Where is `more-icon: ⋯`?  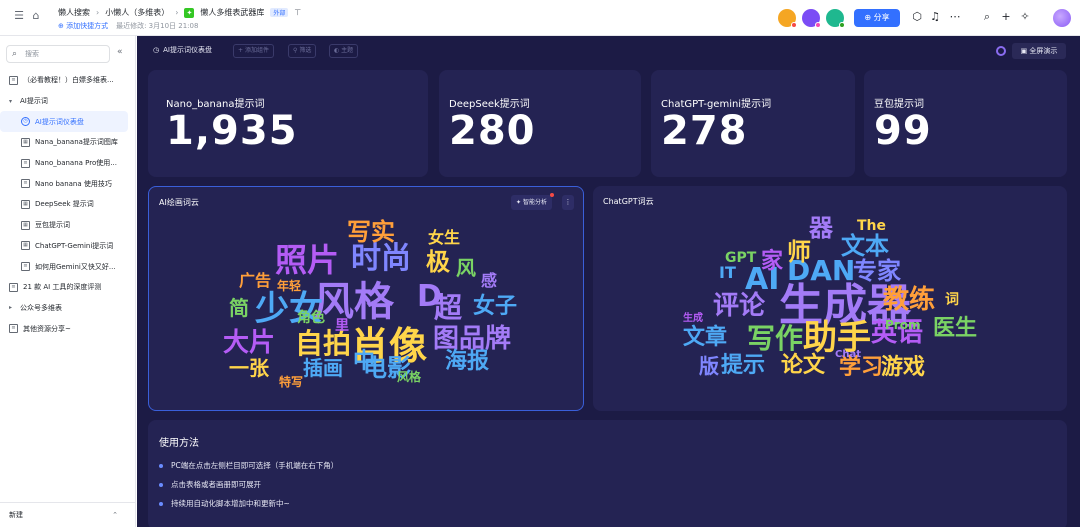
more-icon: ⋯ is located at coordinates (955, 17).